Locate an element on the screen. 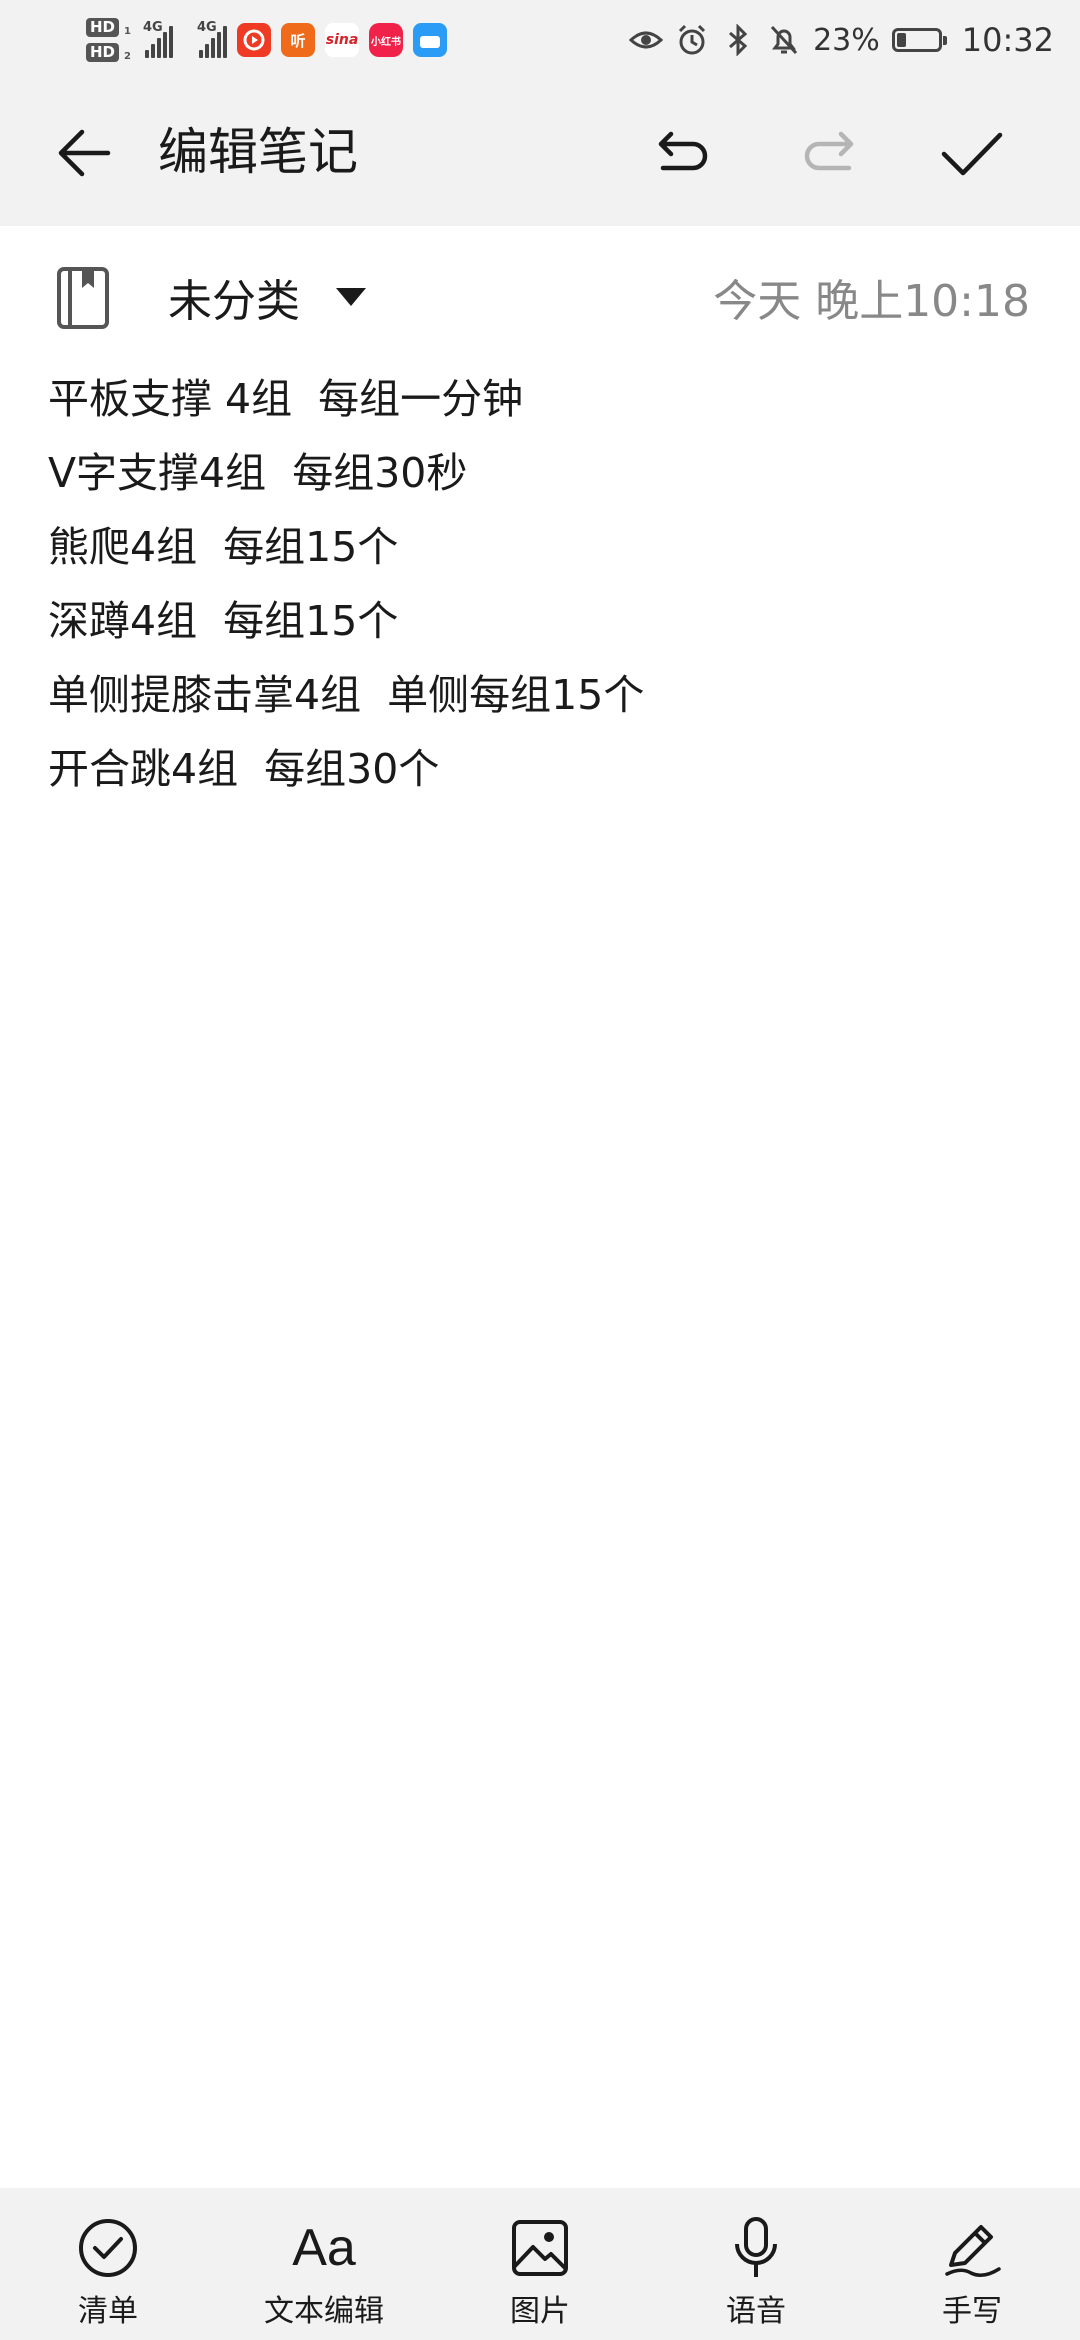 Image resolution: width=1080 pixels, height=2340 pixels. image-icon is located at coordinates (540, 2248).